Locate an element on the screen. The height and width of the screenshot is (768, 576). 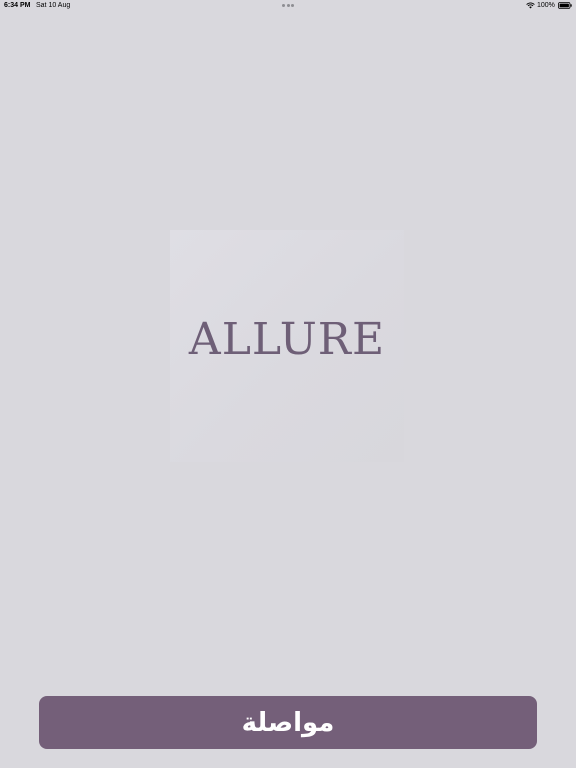
status-date: Sat 10 Aug is located at coordinates (53, 5).